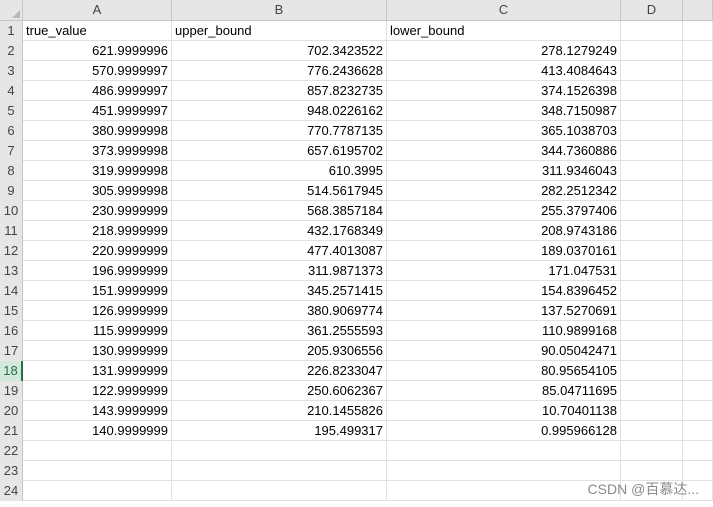 This screenshot has height=507, width=713. I want to click on row-header: 5, so click(11, 111).